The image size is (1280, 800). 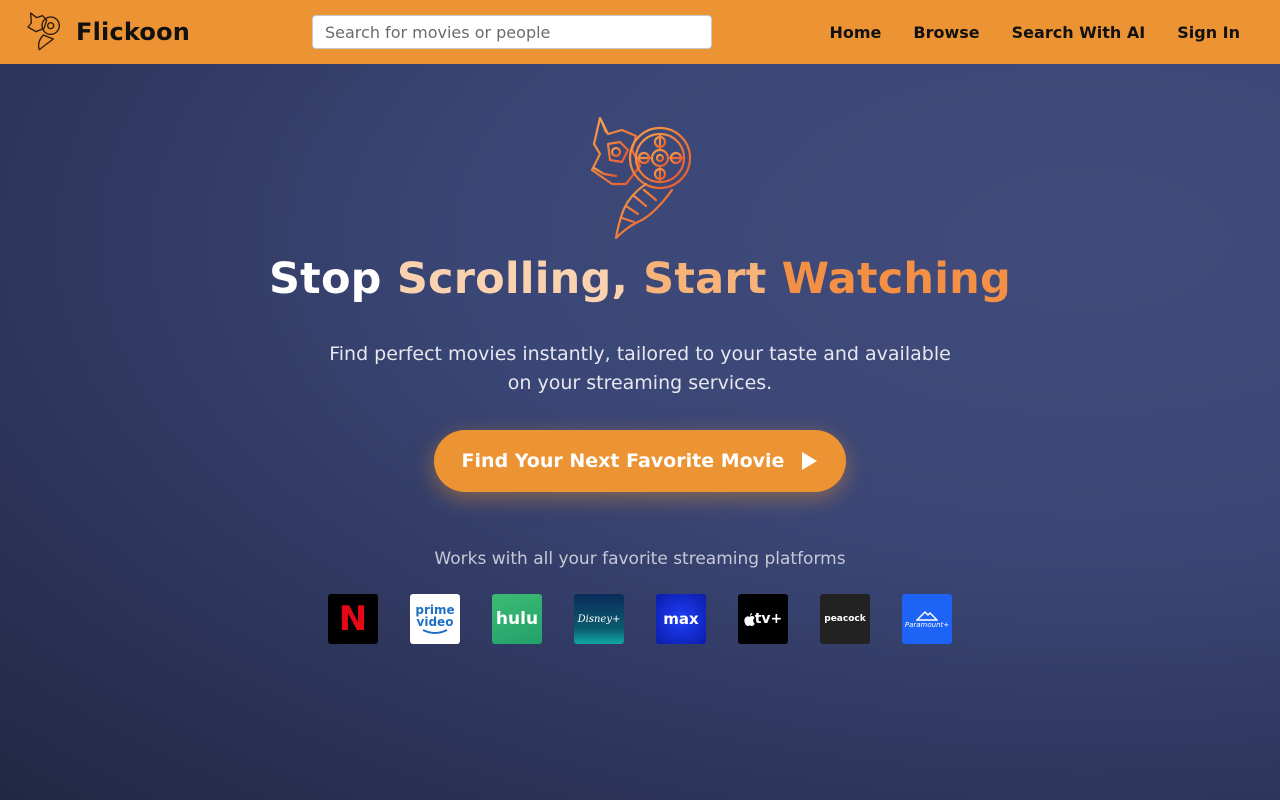 What do you see at coordinates (946, 32) in the screenshot?
I see `nav-browse-link: Browse` at bounding box center [946, 32].